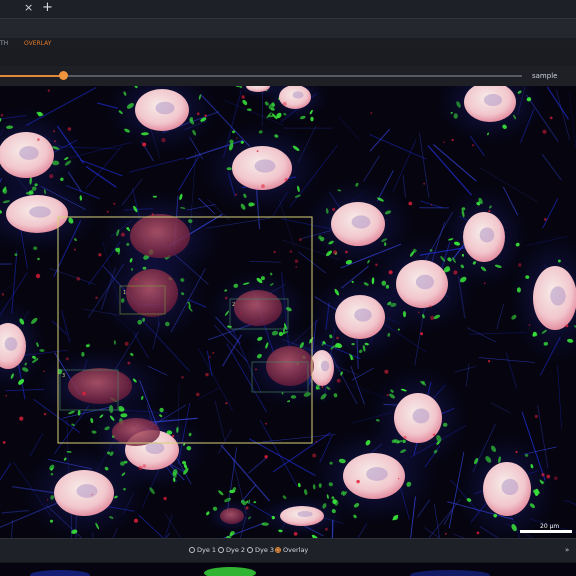 This screenshot has height=576, width=576. I want to click on expand-icon: », so click(567, 550).